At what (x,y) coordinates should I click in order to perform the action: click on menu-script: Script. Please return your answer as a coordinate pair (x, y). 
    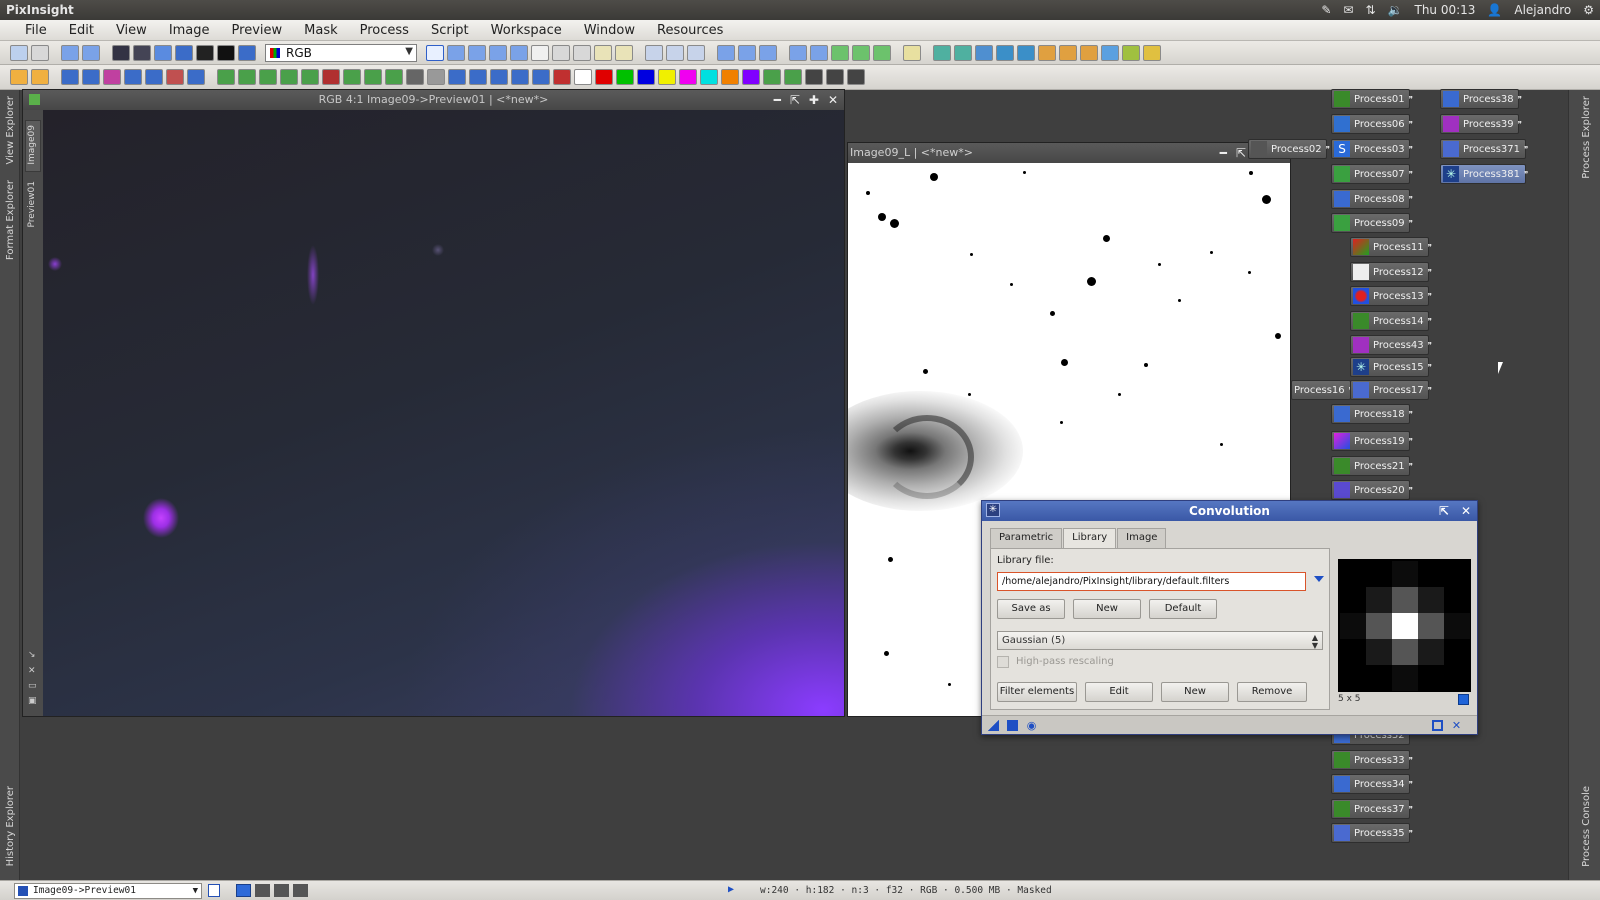
    Looking at the image, I should click on (450, 30).